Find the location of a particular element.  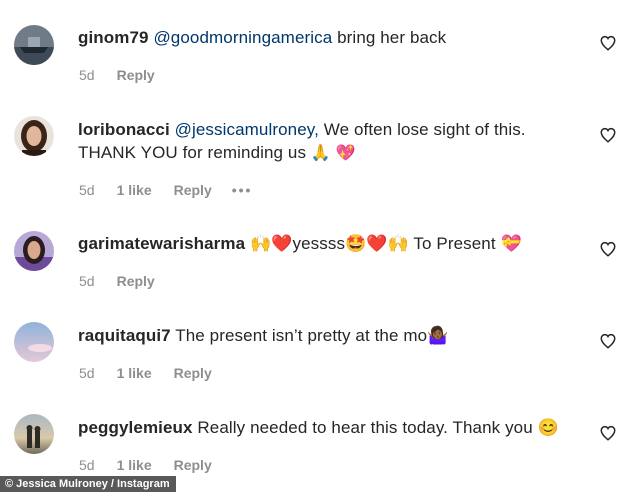

comment-username: ginom79 is located at coordinates (113, 37).